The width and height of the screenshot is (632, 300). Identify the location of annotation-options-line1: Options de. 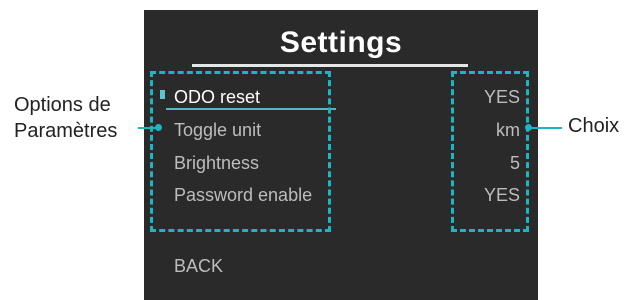
(62, 105).